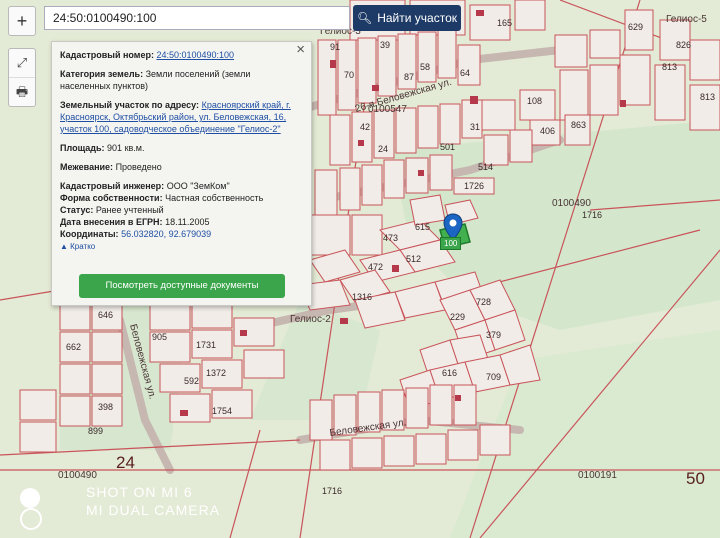  What do you see at coordinates (129, 210) in the screenshot?
I see `status-value: Ранее учтенный` at bounding box center [129, 210].